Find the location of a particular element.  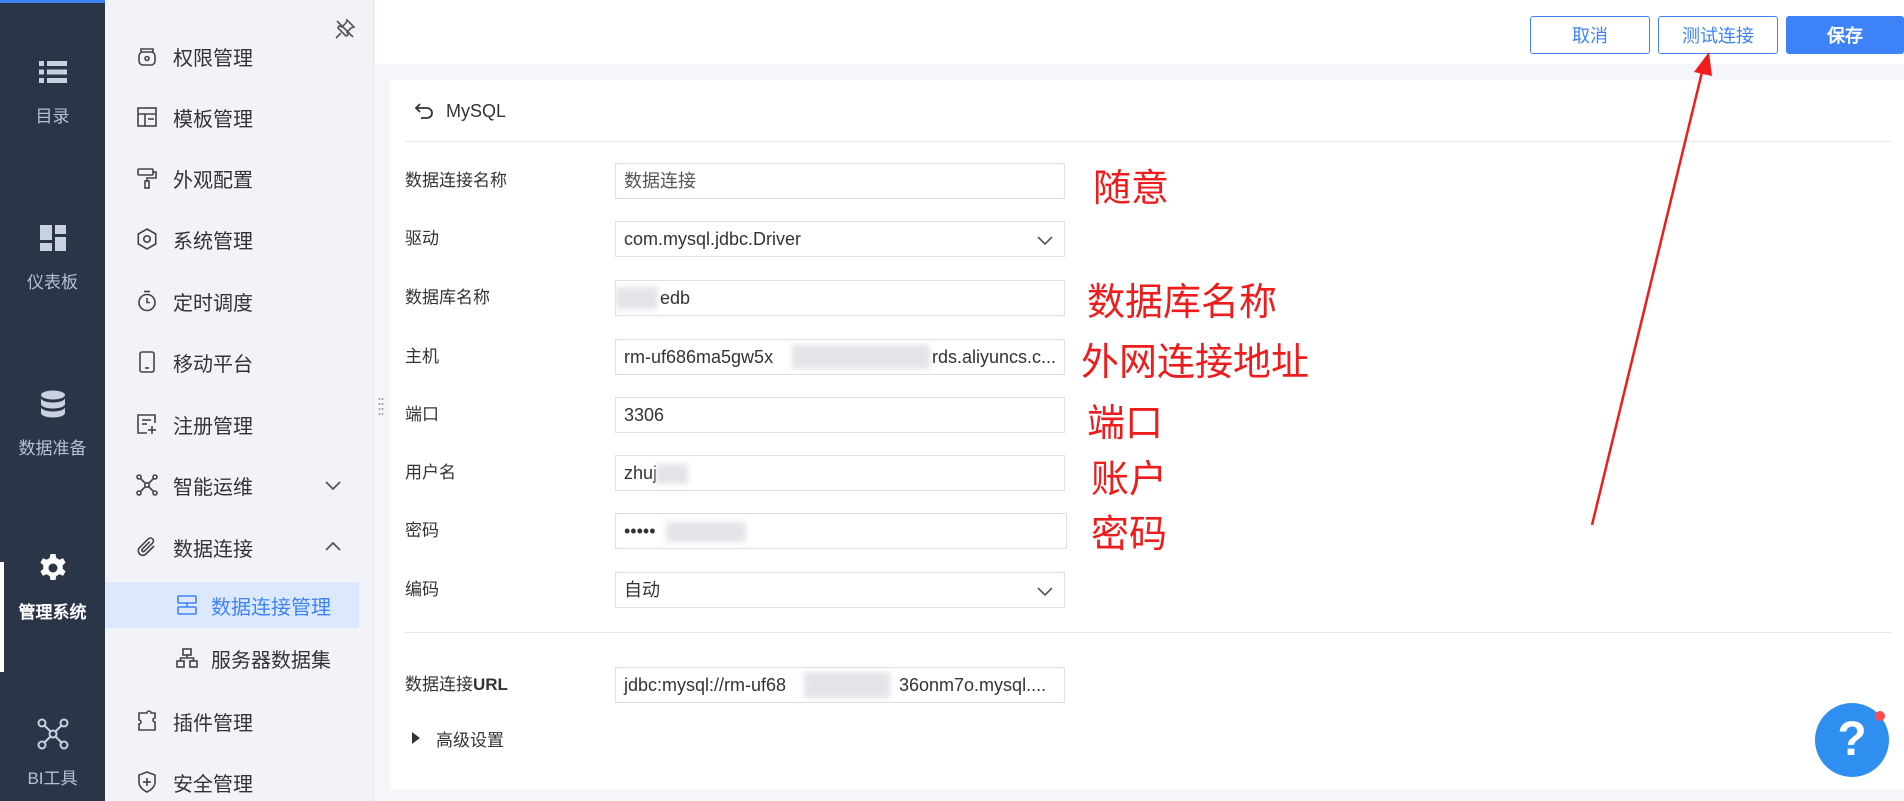

mobile-icon is located at coordinates (147, 362).